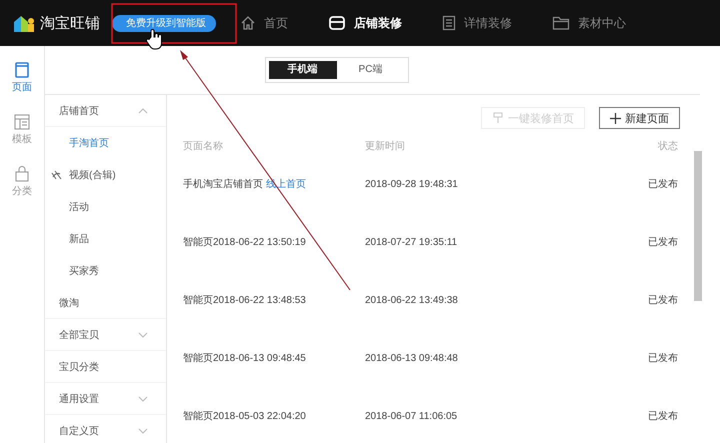  I want to click on sidebar-item: 店铺首页, so click(79, 111).